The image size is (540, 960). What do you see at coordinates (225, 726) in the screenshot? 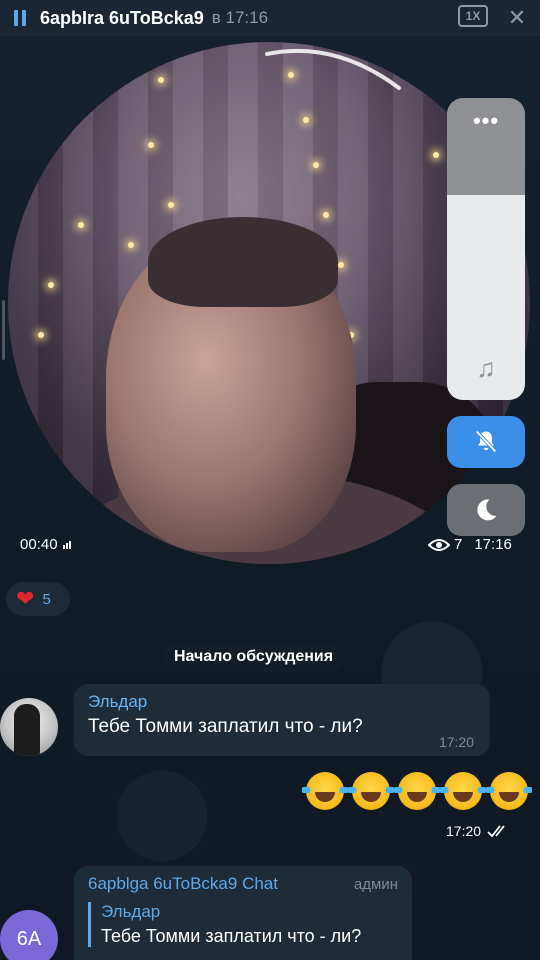
I see `message-text: Тебе Томми заплатил что - ли?` at bounding box center [225, 726].